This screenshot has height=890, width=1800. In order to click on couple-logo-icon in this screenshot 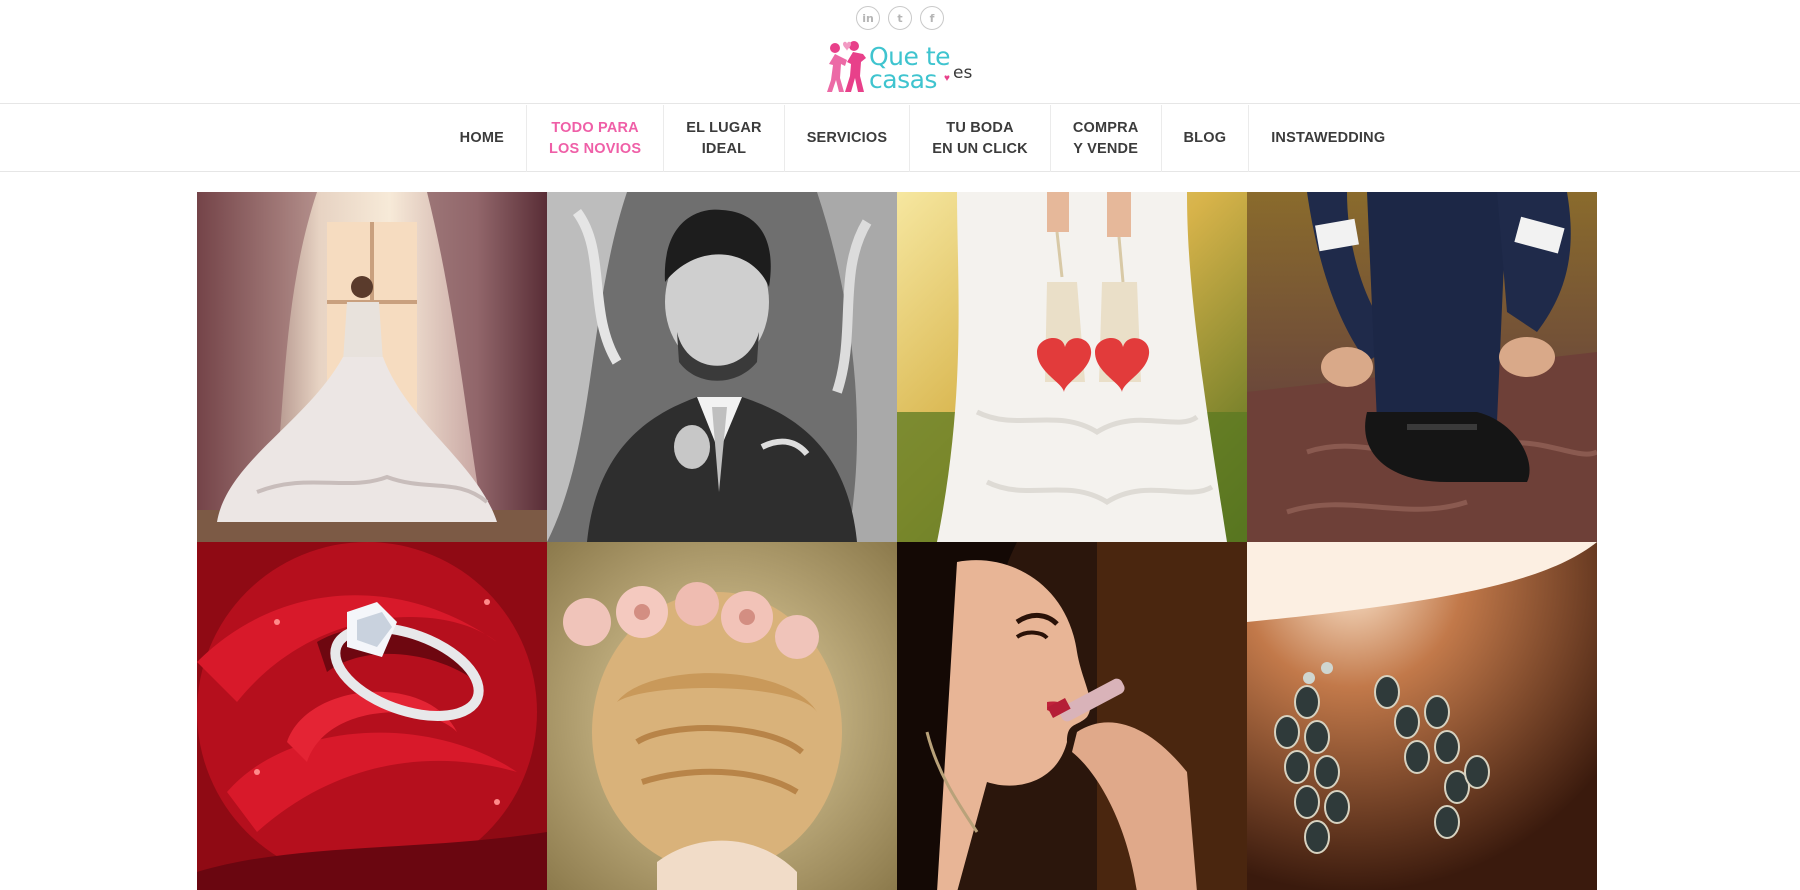, I will do `click(846, 66)`.